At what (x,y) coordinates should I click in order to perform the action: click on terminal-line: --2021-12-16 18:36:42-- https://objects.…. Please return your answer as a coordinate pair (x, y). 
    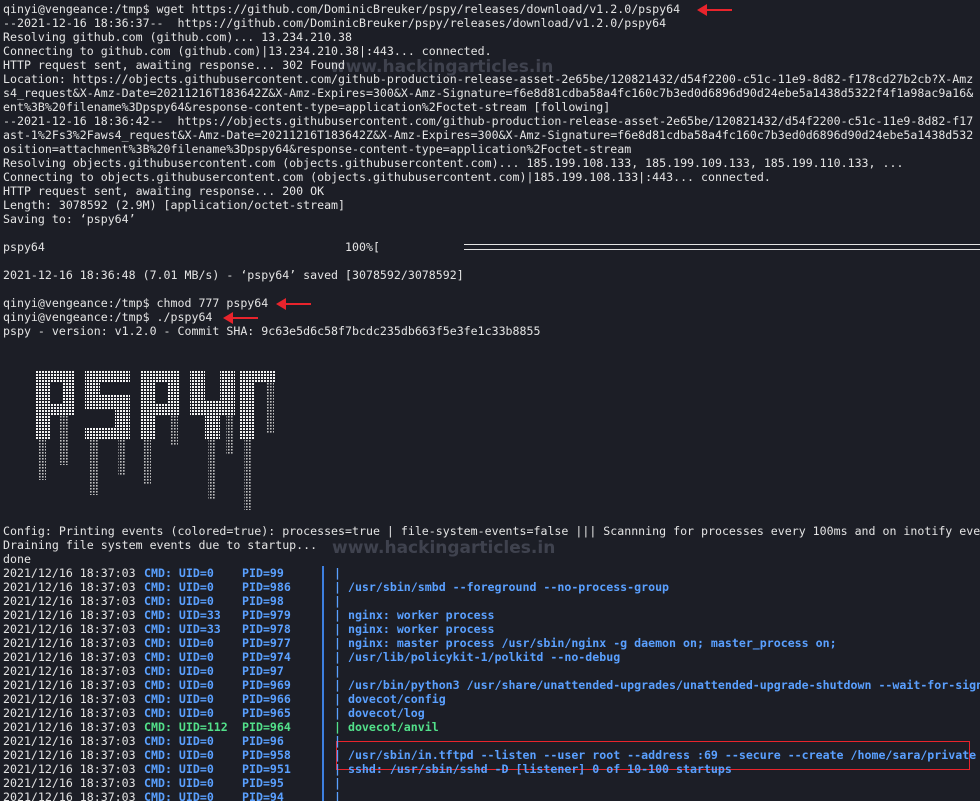
    Looking at the image, I should click on (488, 121).